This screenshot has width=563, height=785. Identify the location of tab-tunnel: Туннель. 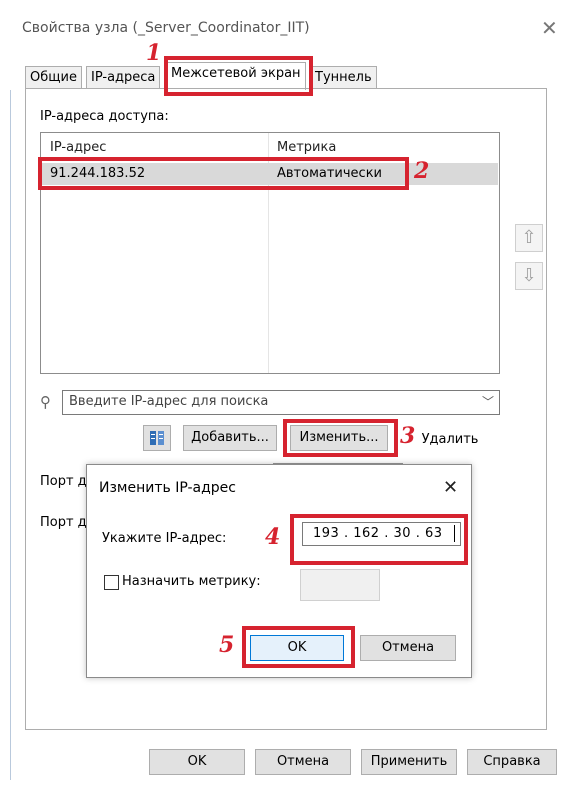
(343, 77).